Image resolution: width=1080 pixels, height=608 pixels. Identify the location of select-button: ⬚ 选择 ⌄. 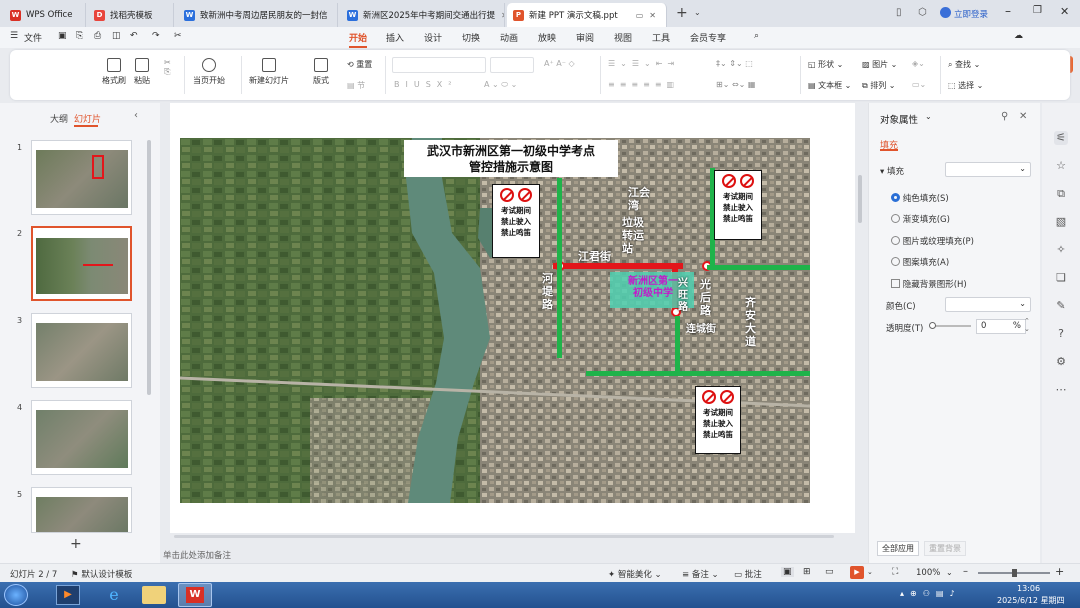
(965, 85).